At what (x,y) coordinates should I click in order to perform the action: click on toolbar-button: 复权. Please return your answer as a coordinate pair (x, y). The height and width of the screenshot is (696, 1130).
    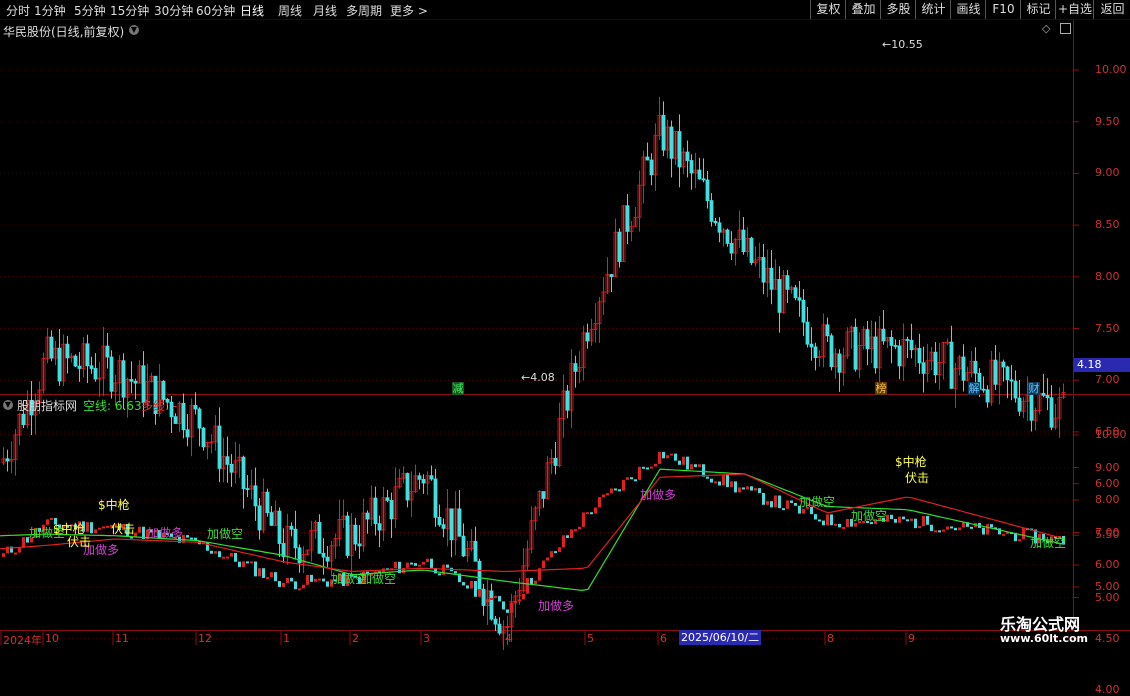
    Looking at the image, I should click on (828, 9).